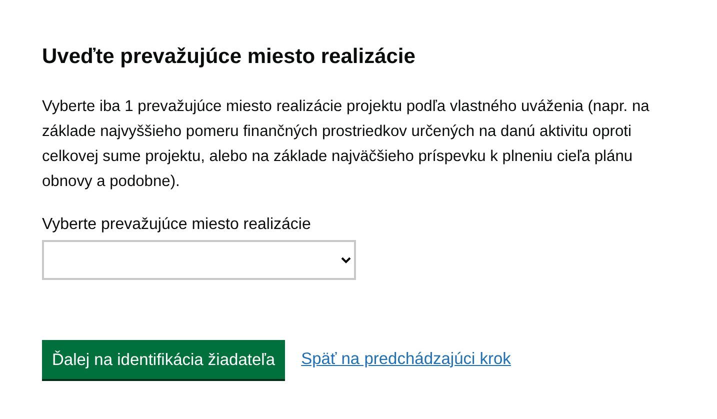  I want to click on page-heading: Uveďte prevažujúce miesto realizácie, so click(229, 57).